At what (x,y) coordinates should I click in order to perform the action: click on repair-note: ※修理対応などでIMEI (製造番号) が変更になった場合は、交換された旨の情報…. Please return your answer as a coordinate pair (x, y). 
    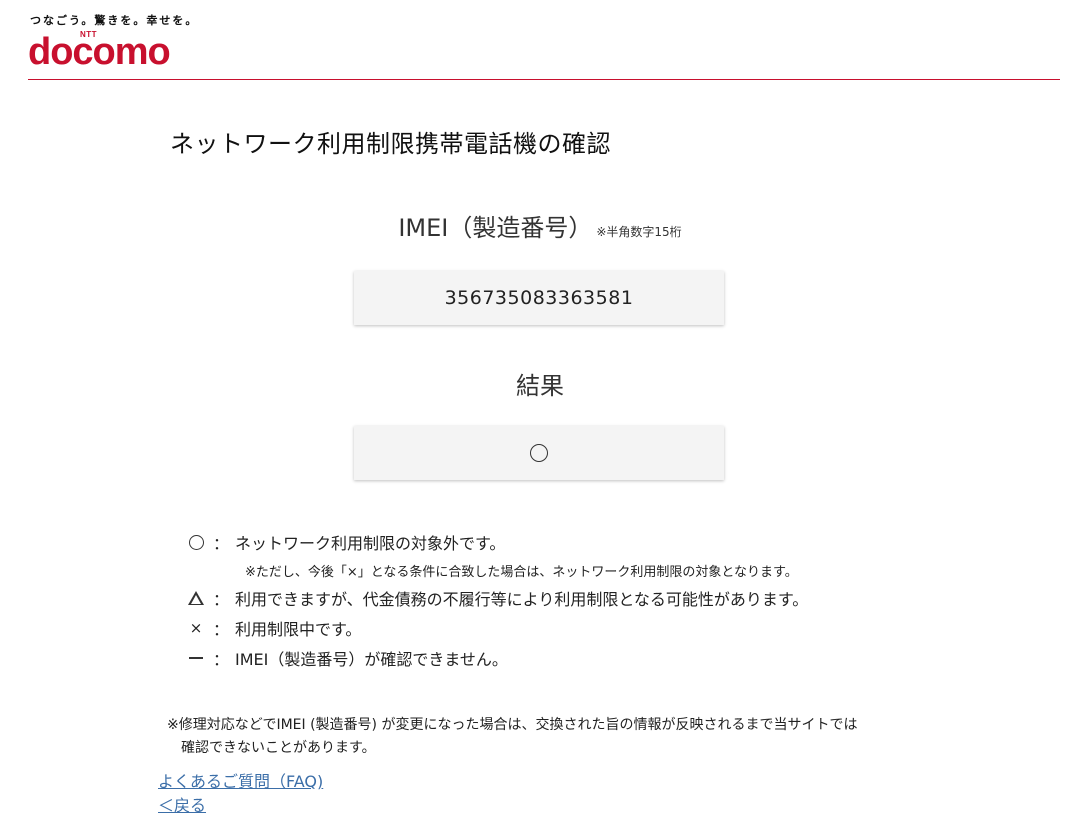
    Looking at the image, I should click on (512, 737).